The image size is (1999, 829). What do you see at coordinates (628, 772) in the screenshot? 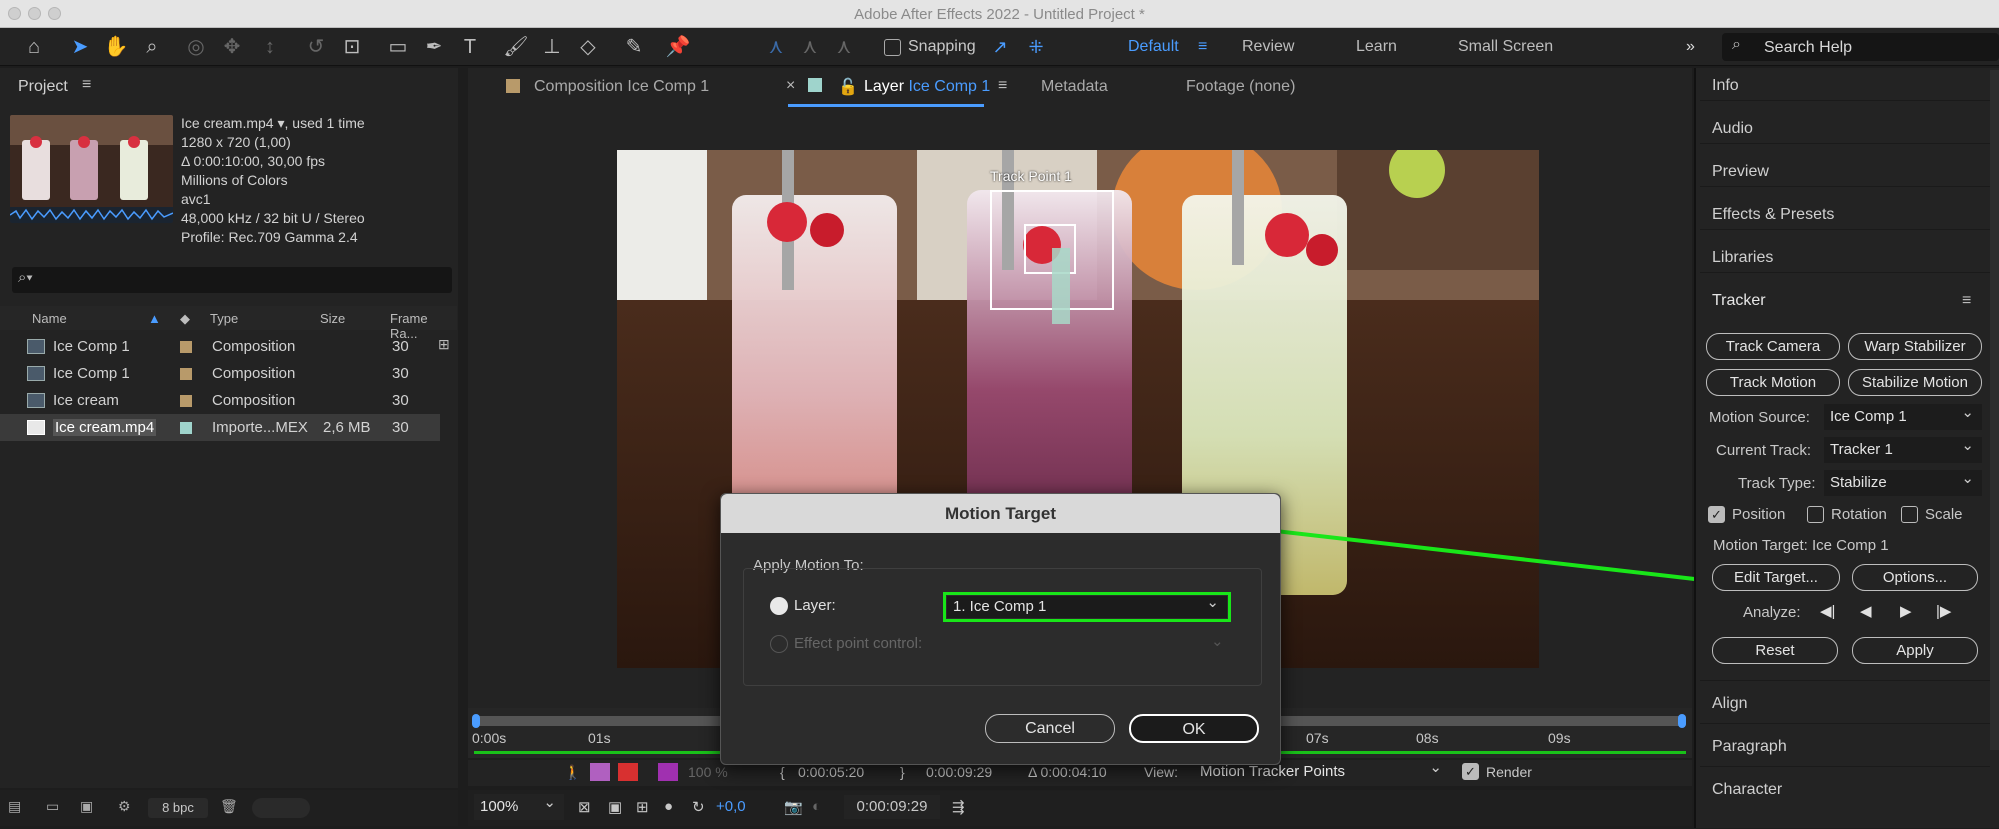
I see `roto-brush-icon` at bounding box center [628, 772].